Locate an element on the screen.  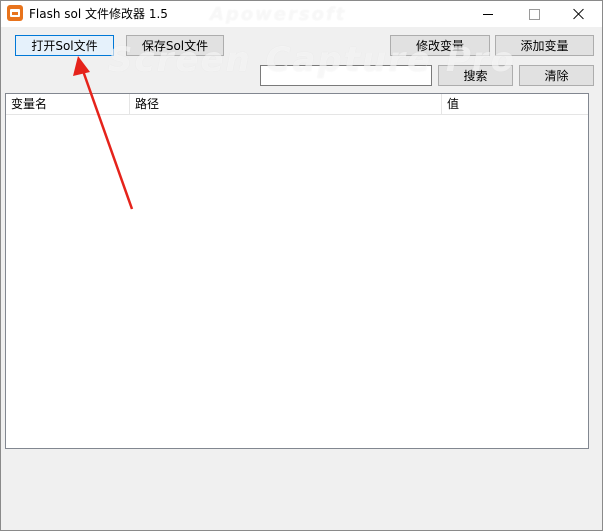
add-variable-button: 添加变量 is located at coordinates (544, 45).